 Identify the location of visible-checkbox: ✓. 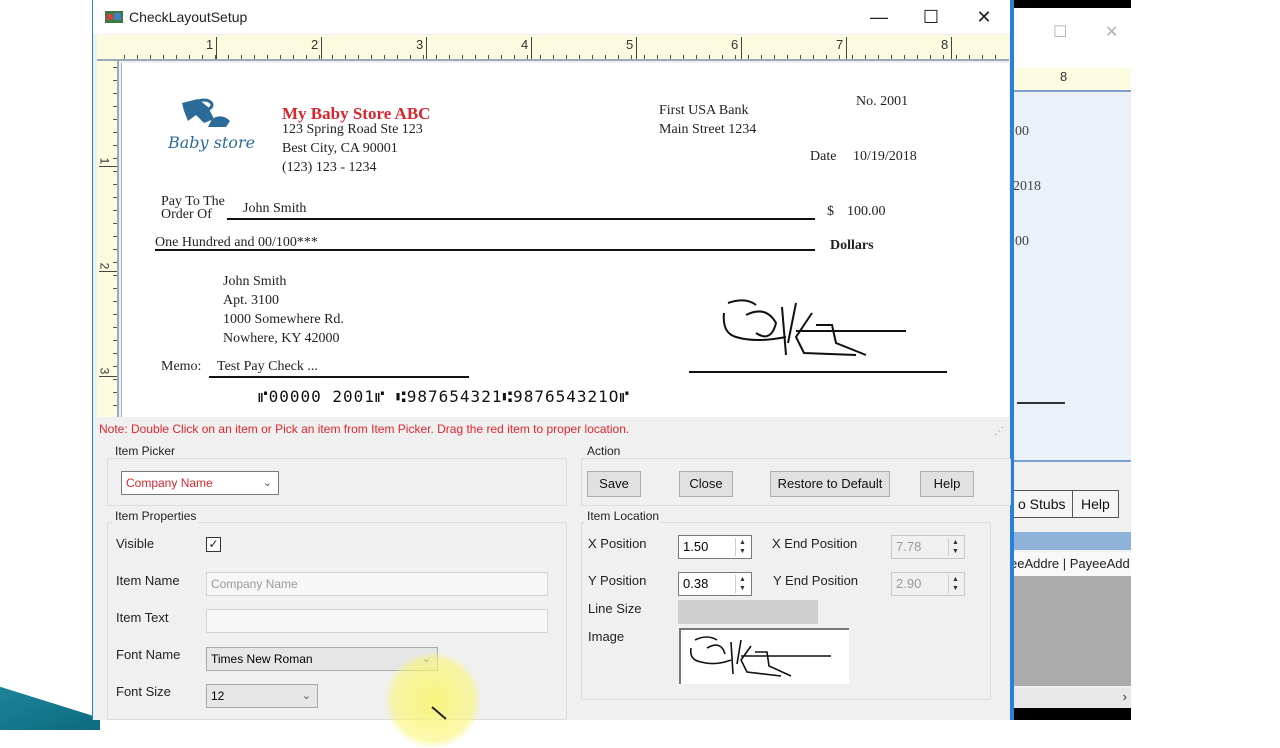
(213, 544).